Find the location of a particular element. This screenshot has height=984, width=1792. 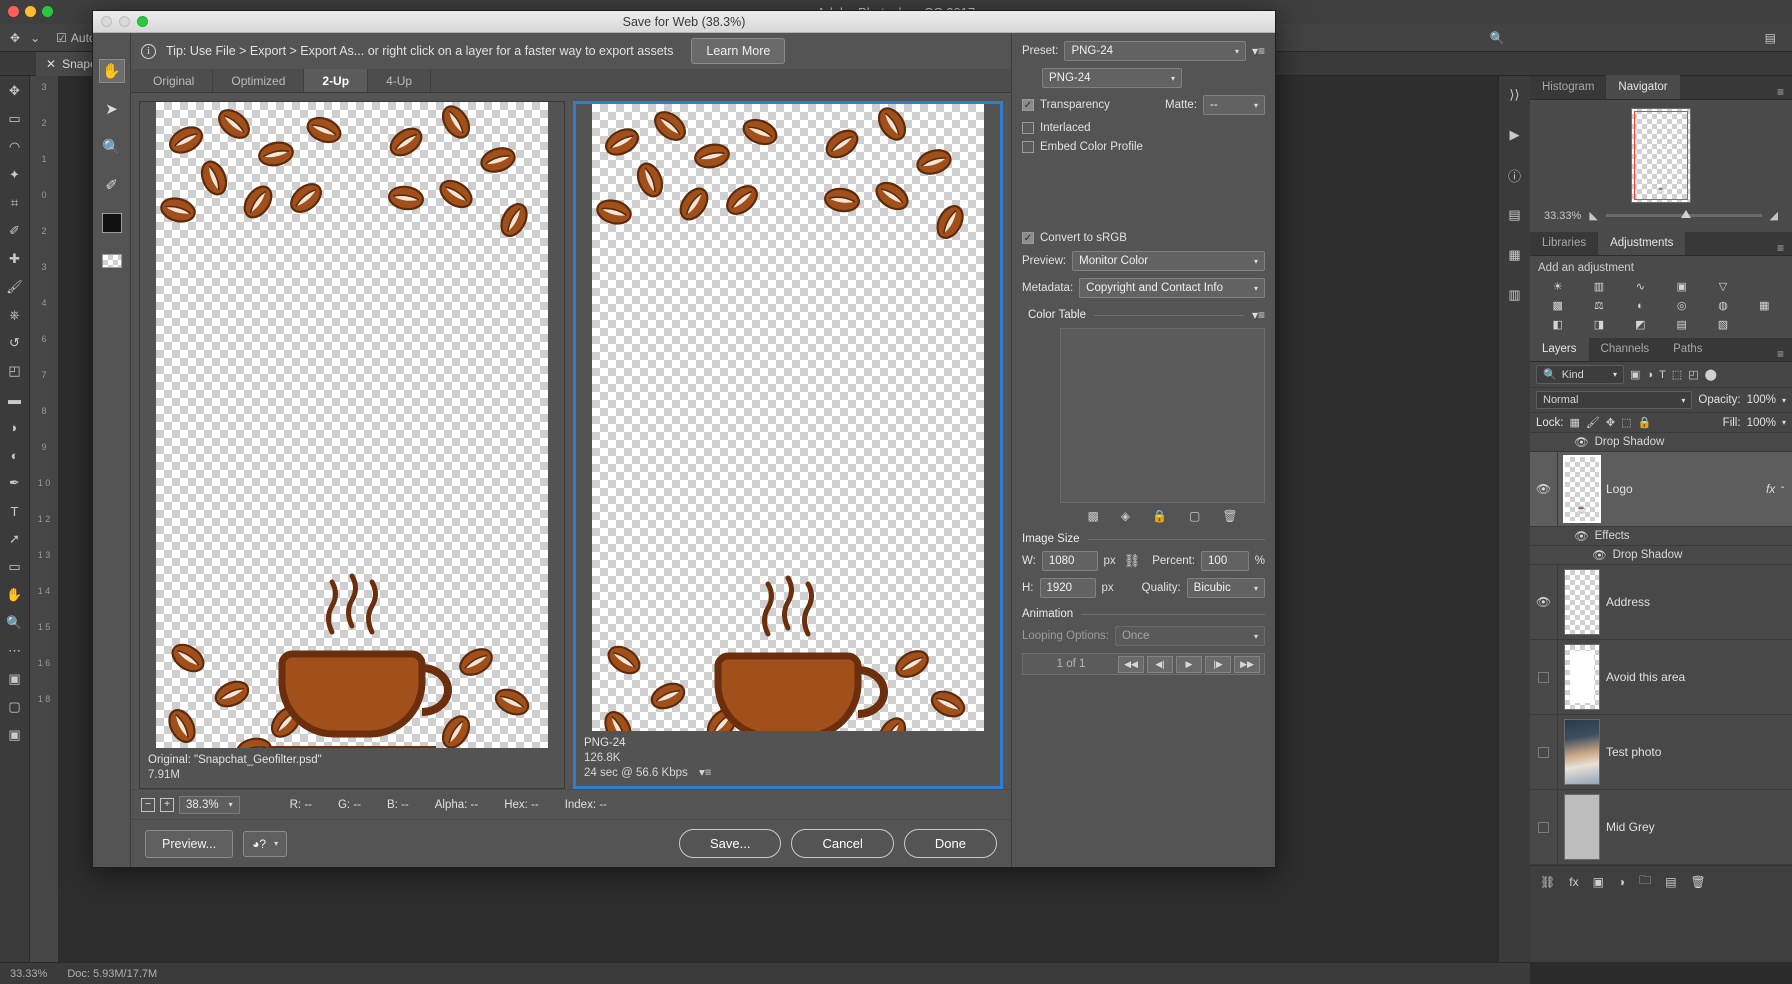

view-mode-tabs: Original Optimized 2-Up 4-Up is located at coordinates (571, 81).